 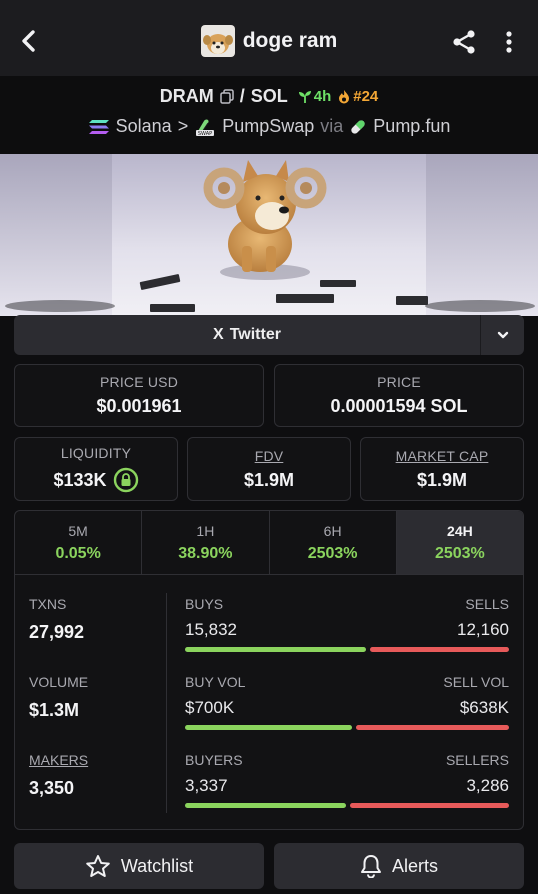 What do you see at coordinates (304, 96) in the screenshot?
I see `sprout-icon` at bounding box center [304, 96].